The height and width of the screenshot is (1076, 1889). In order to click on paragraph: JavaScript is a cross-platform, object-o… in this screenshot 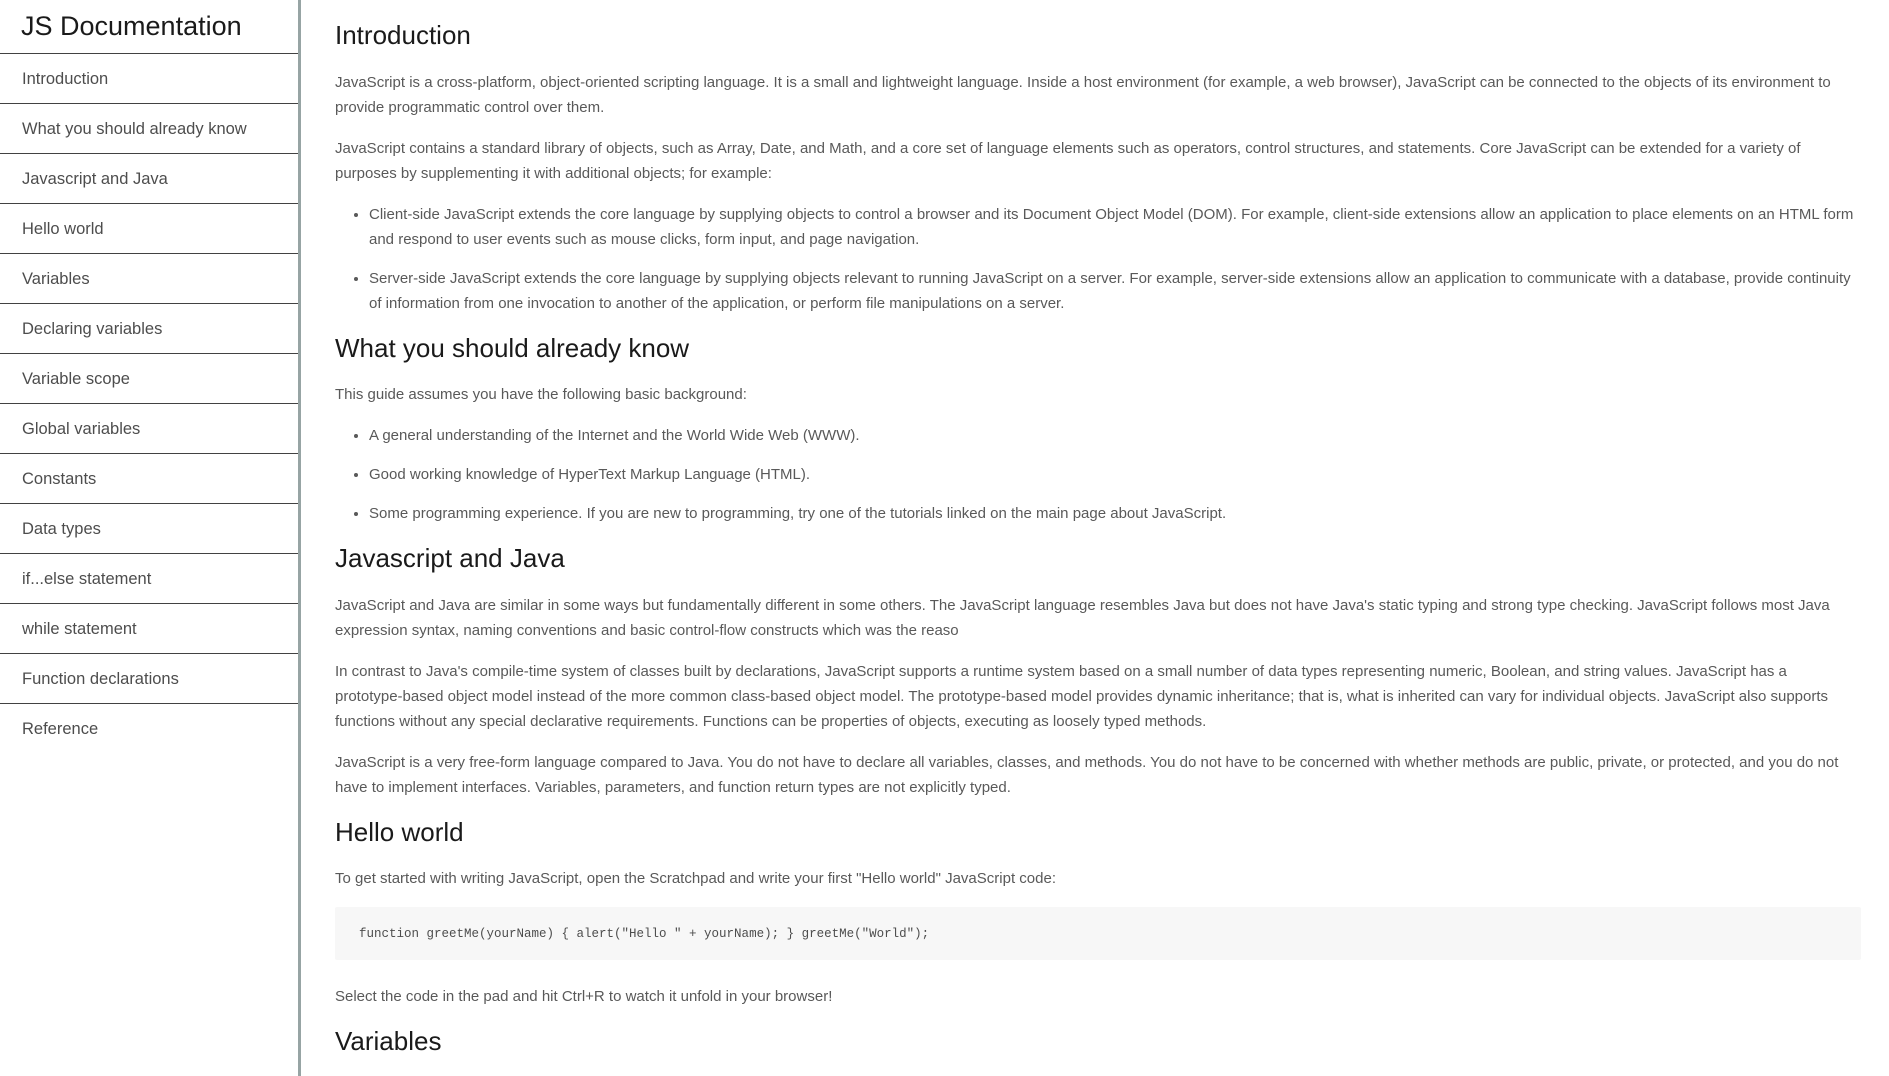, I will do `click(1083, 94)`.